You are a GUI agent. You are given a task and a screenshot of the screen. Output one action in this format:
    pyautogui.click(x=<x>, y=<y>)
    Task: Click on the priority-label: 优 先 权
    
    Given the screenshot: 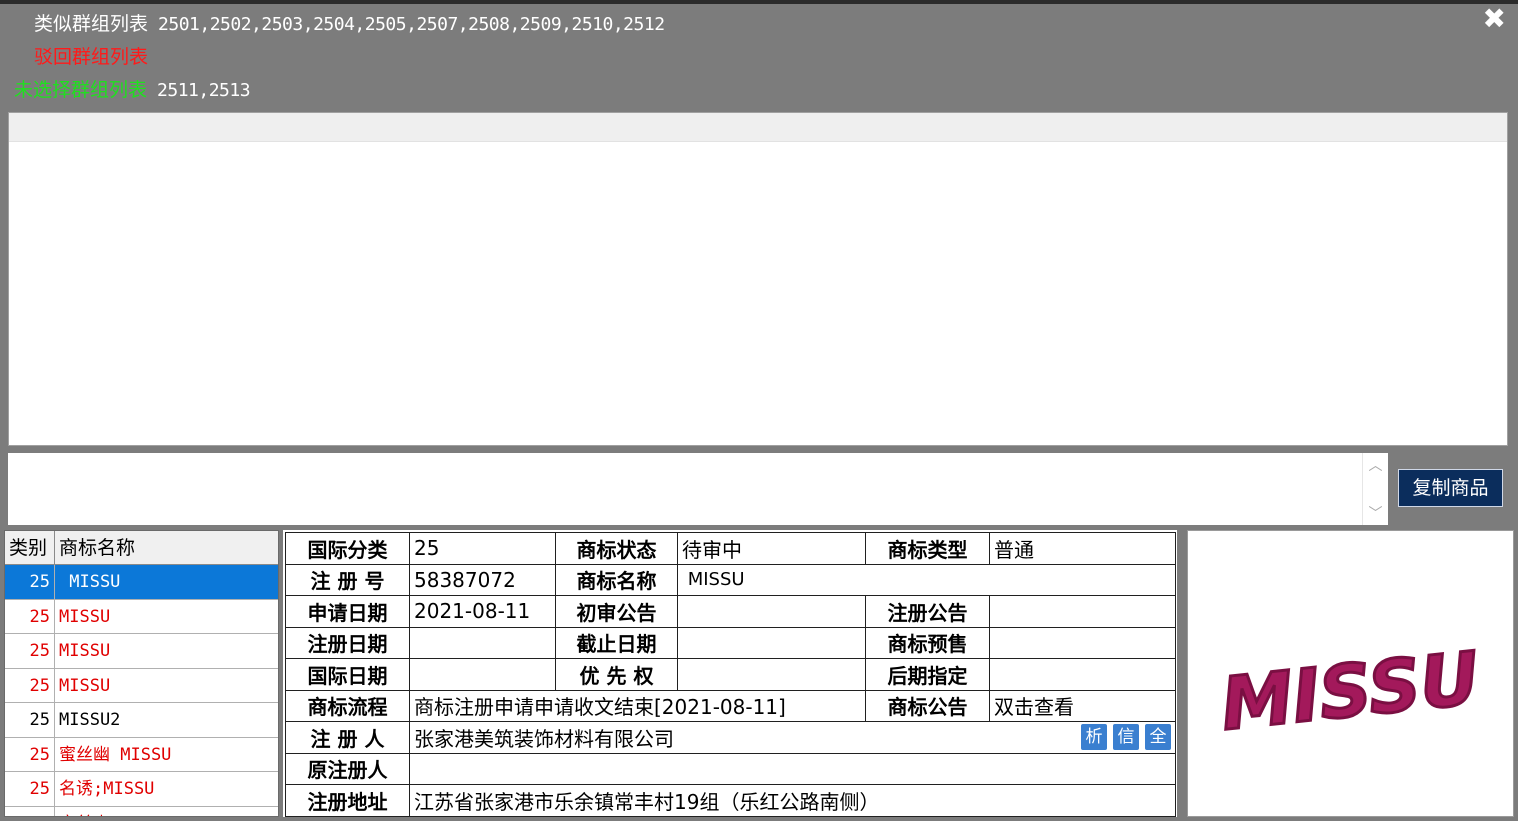 What is the action you would take?
    pyautogui.click(x=616, y=674)
    